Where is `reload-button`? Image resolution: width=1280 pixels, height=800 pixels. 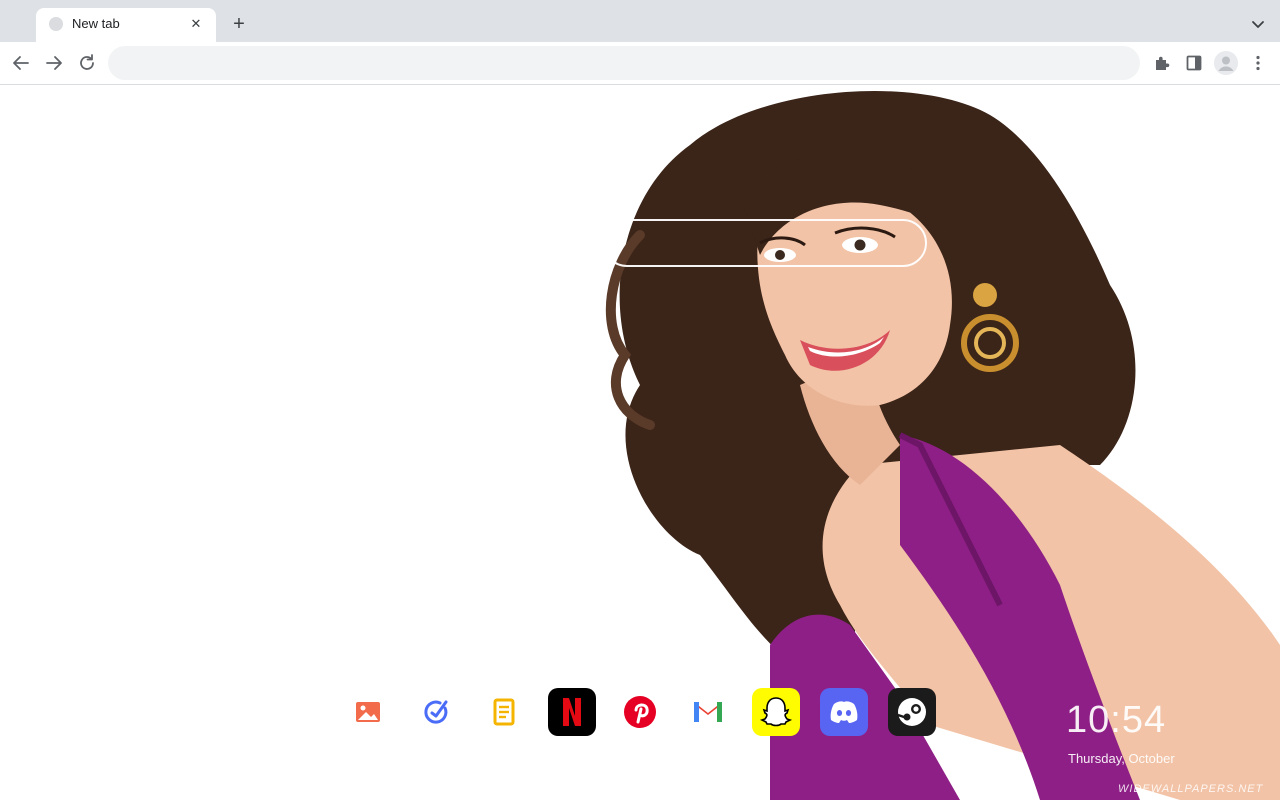 reload-button is located at coordinates (87, 63).